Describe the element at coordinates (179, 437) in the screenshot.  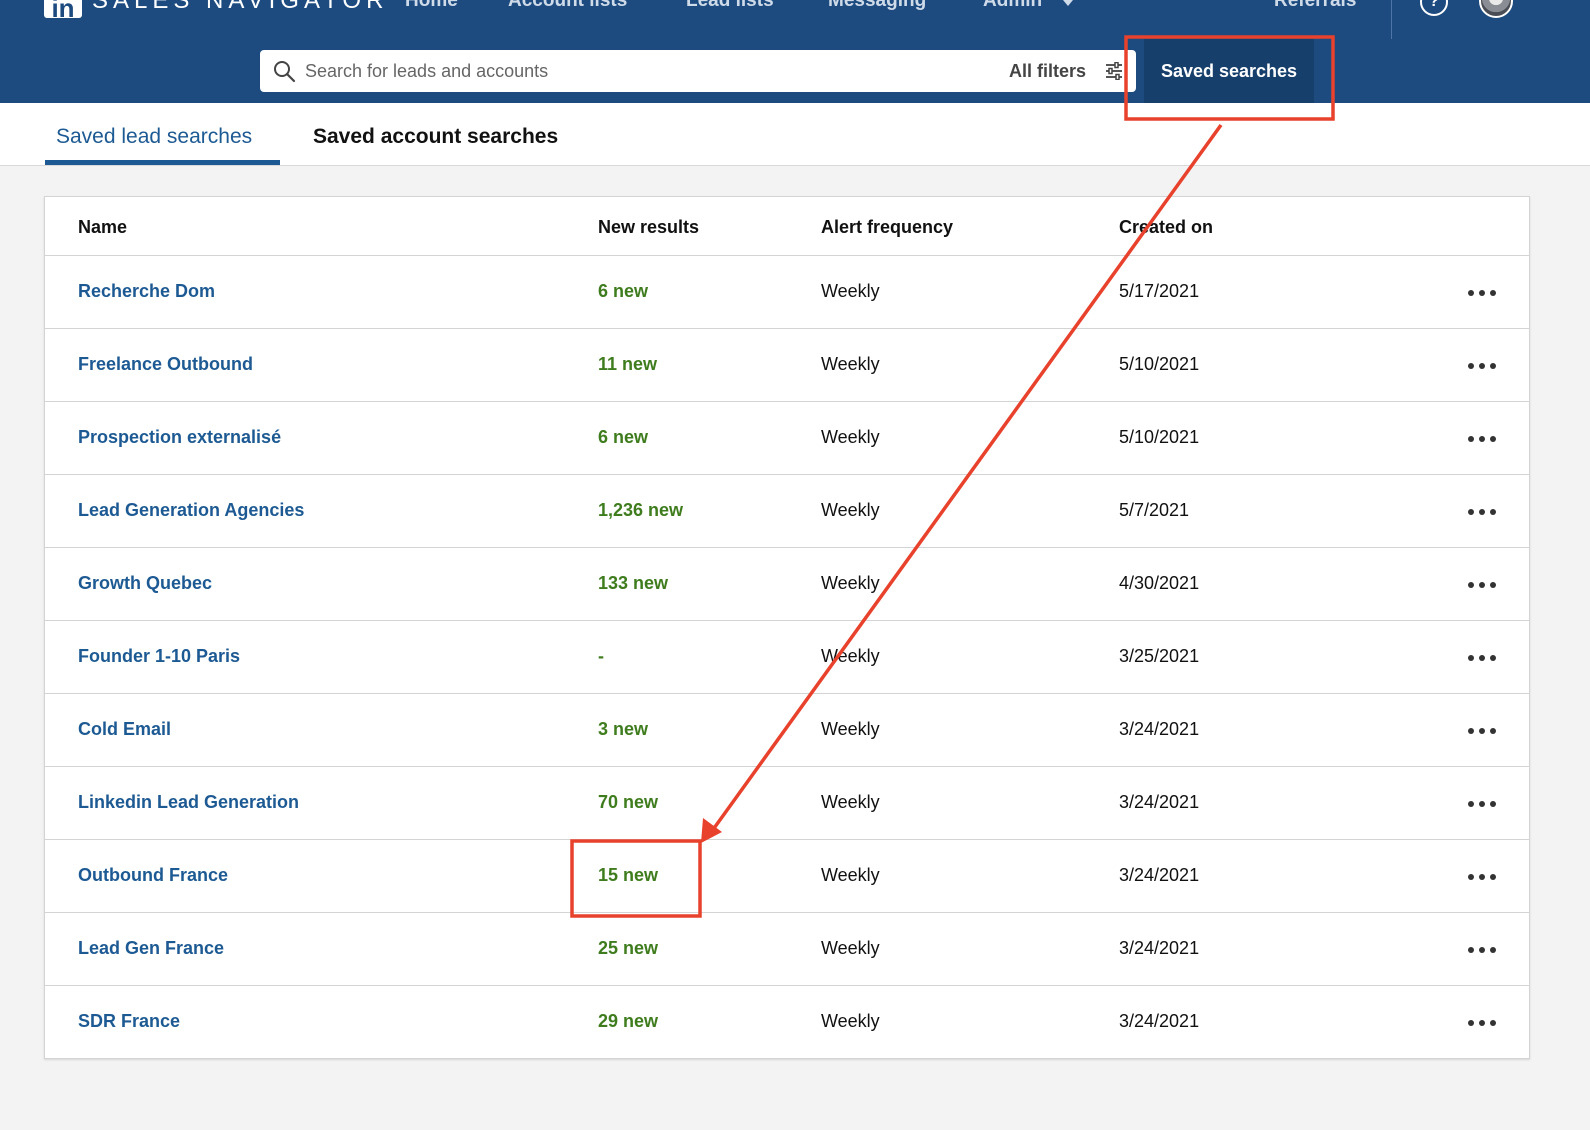
I see `search-name-link: Prospection externalisé` at that location.